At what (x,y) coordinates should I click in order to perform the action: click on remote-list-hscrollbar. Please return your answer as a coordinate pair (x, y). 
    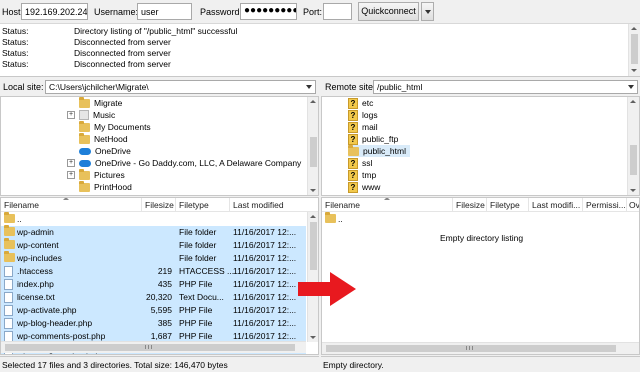
    Looking at the image, I should click on (480, 348).